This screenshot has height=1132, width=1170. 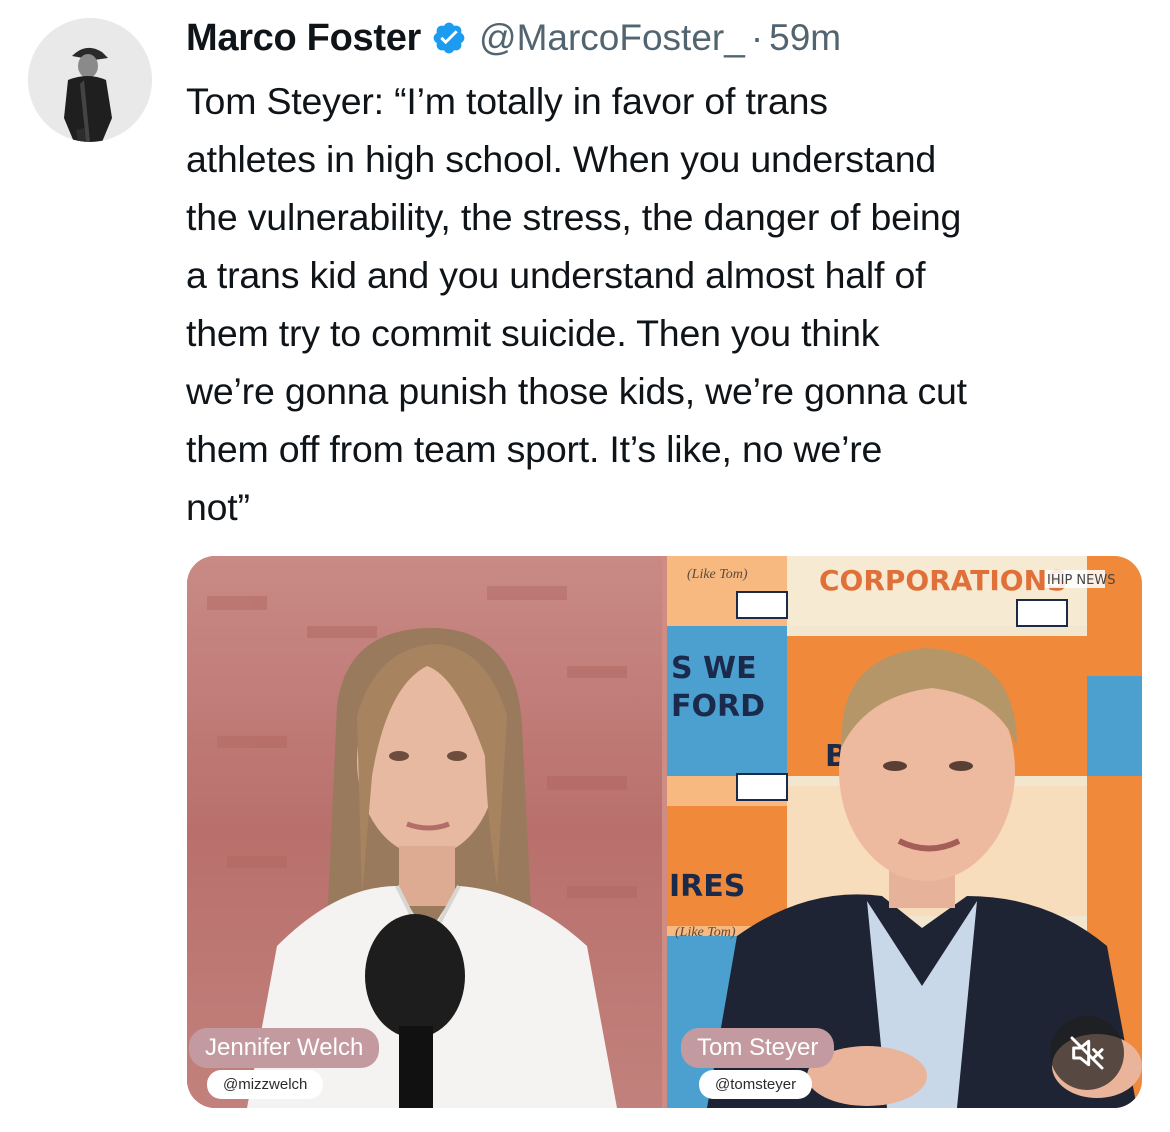 What do you see at coordinates (284, 1048) in the screenshot?
I see `left-speaker-name: Jennifer Welch` at bounding box center [284, 1048].